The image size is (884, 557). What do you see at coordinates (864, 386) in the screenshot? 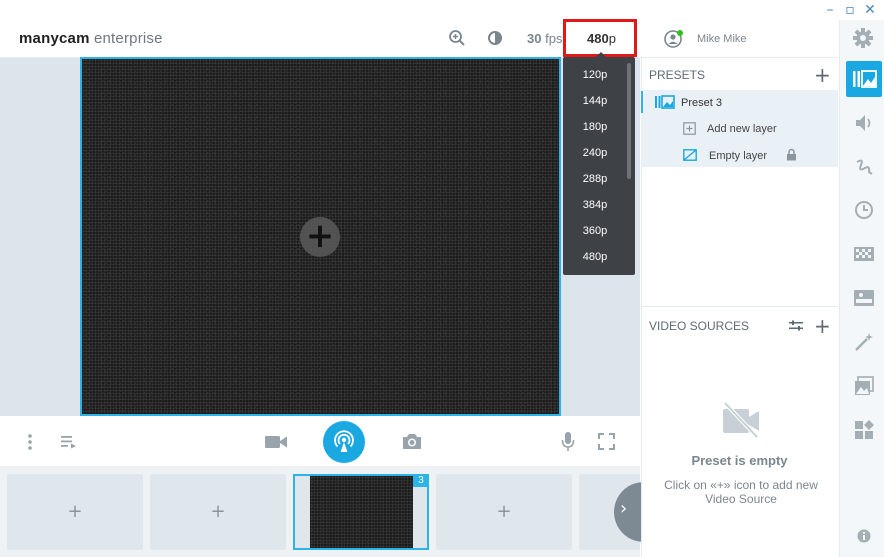
I see `images-icon` at bounding box center [864, 386].